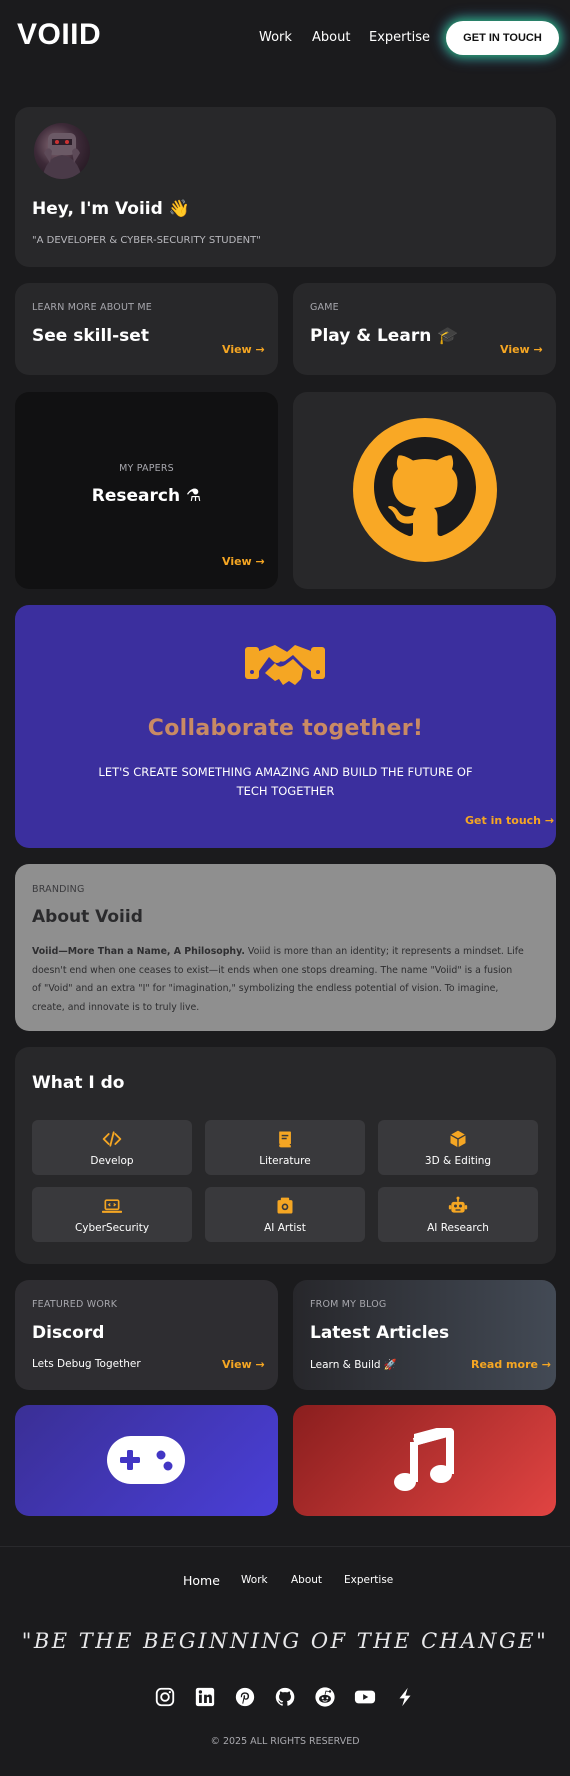 The width and height of the screenshot is (570, 1776). What do you see at coordinates (325, 1697) in the screenshot?
I see `reddit-icon` at bounding box center [325, 1697].